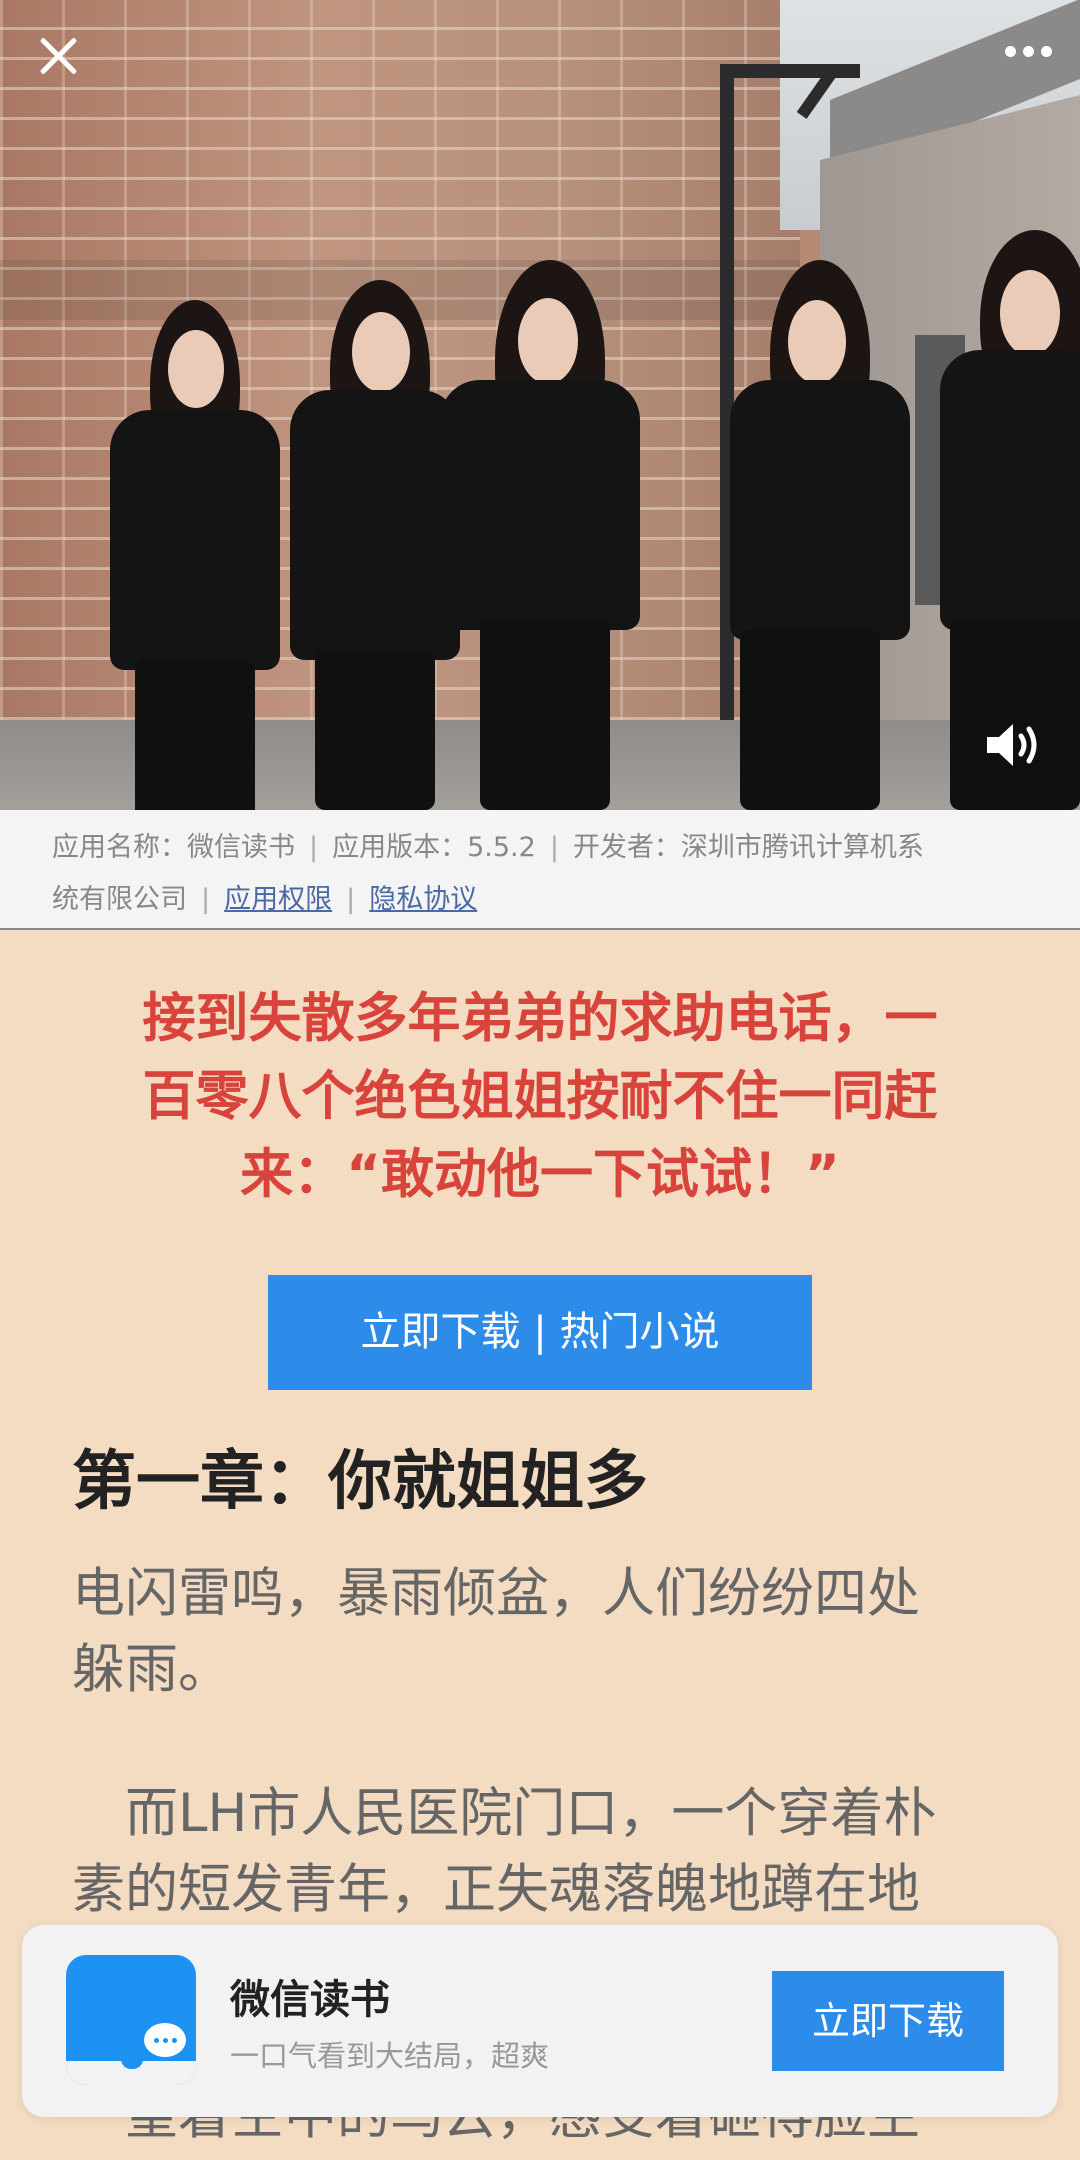  Describe the element at coordinates (540, 2021) in the screenshot. I see `app-download-banner: 微信读书 一口气看到大结局，超爽 立即下载` at that location.